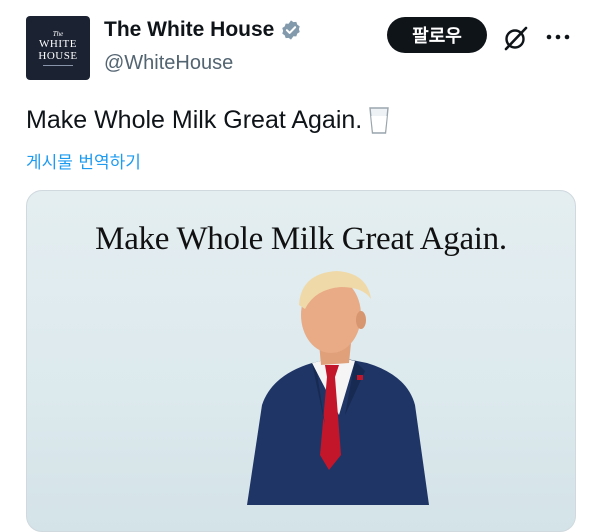 The height and width of the screenshot is (532, 600). I want to click on person-figure, so click(338, 388).